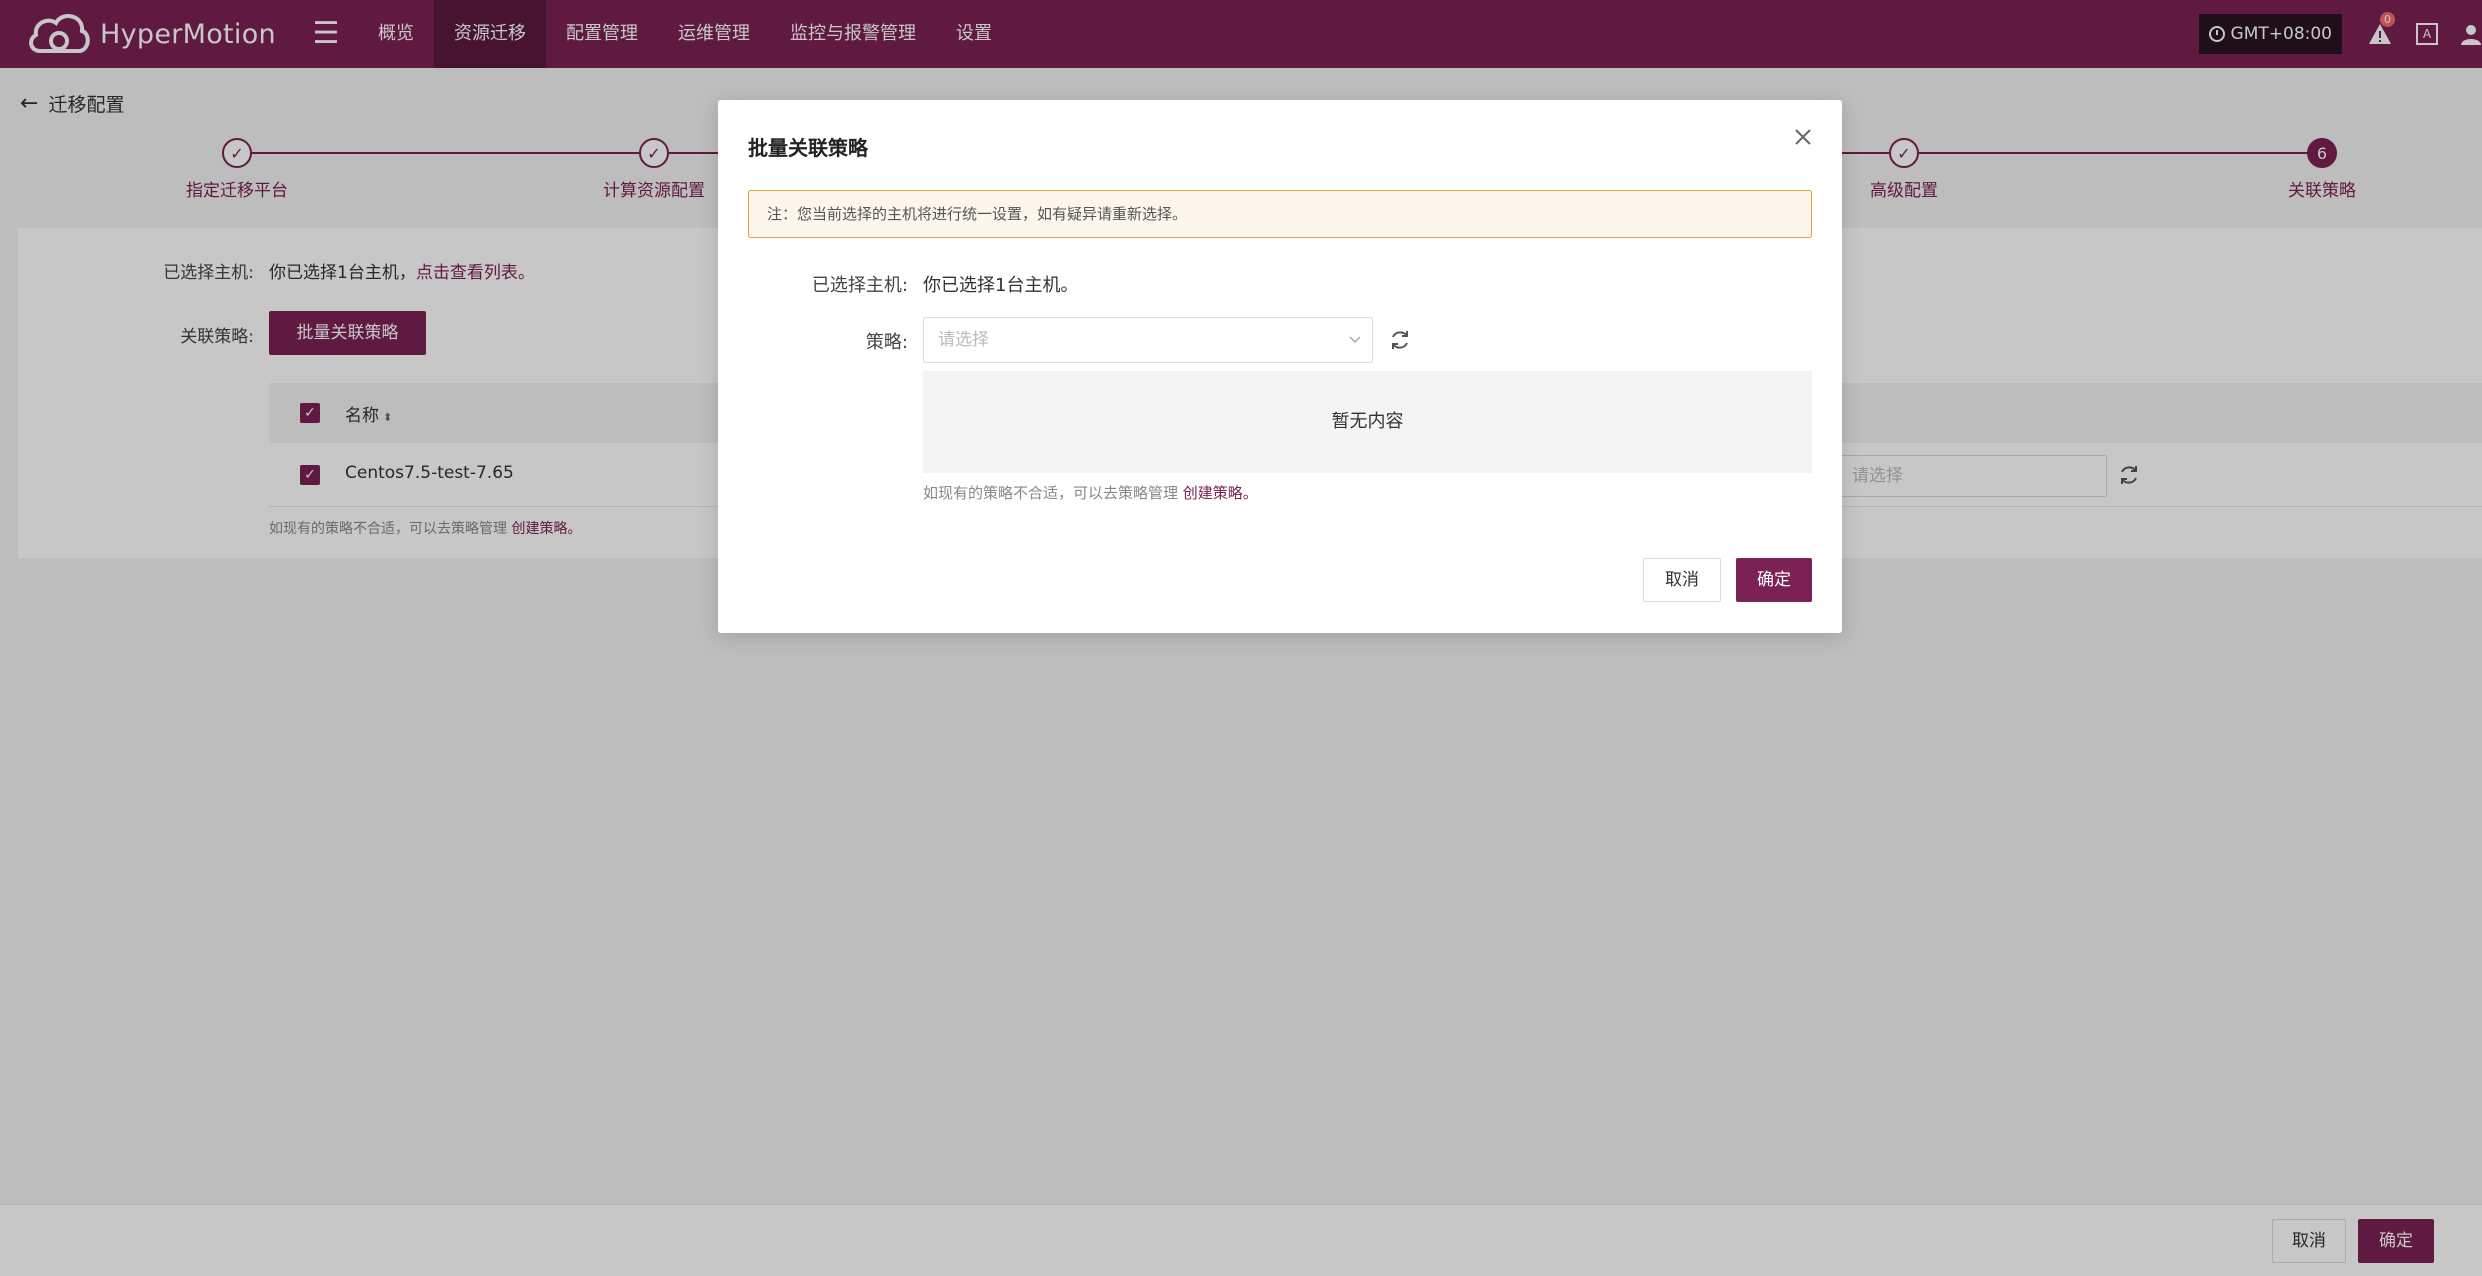 The image size is (2482, 1276). I want to click on dialog-selected-hosts-text: 你已选择1台主机。, so click(1001, 285).